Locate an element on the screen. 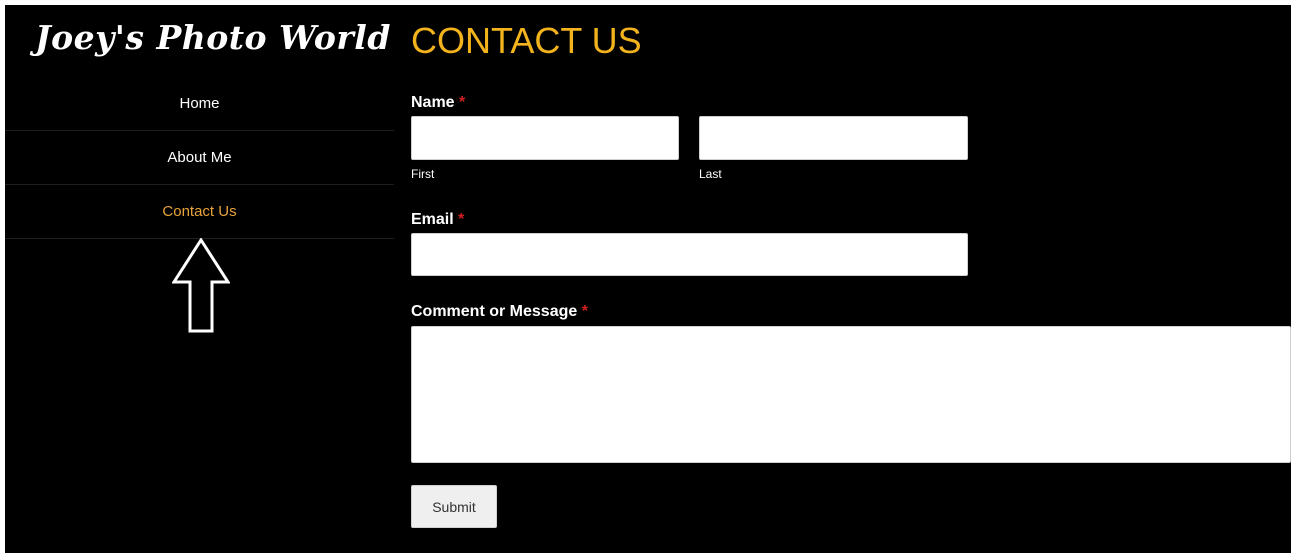 The image size is (1291, 553). message-label-text: Comment or Message is located at coordinates (494, 311).